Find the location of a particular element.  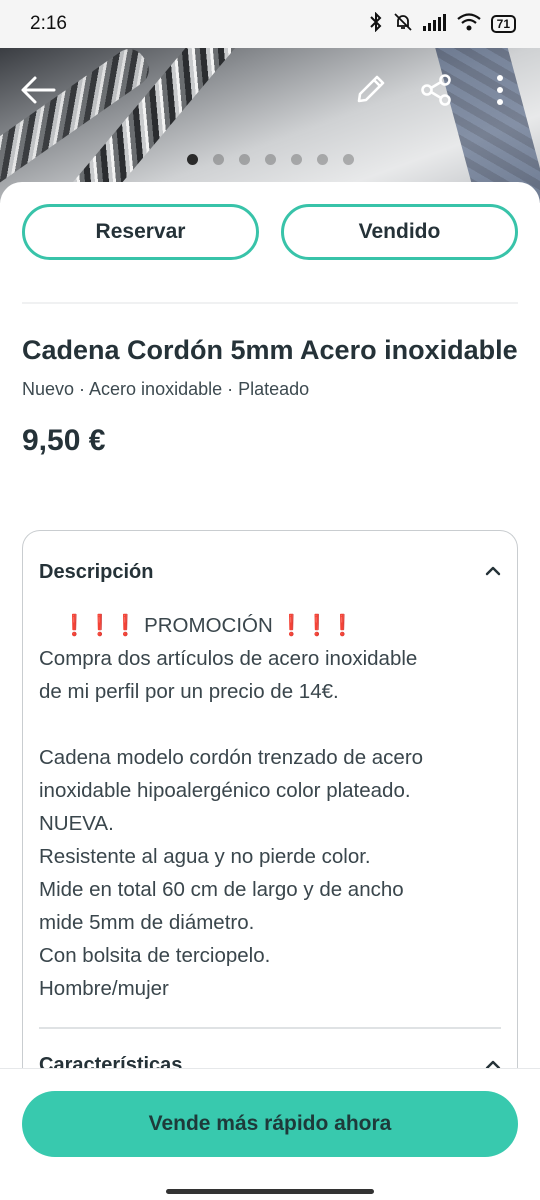

more-options-button is located at coordinates (500, 92).